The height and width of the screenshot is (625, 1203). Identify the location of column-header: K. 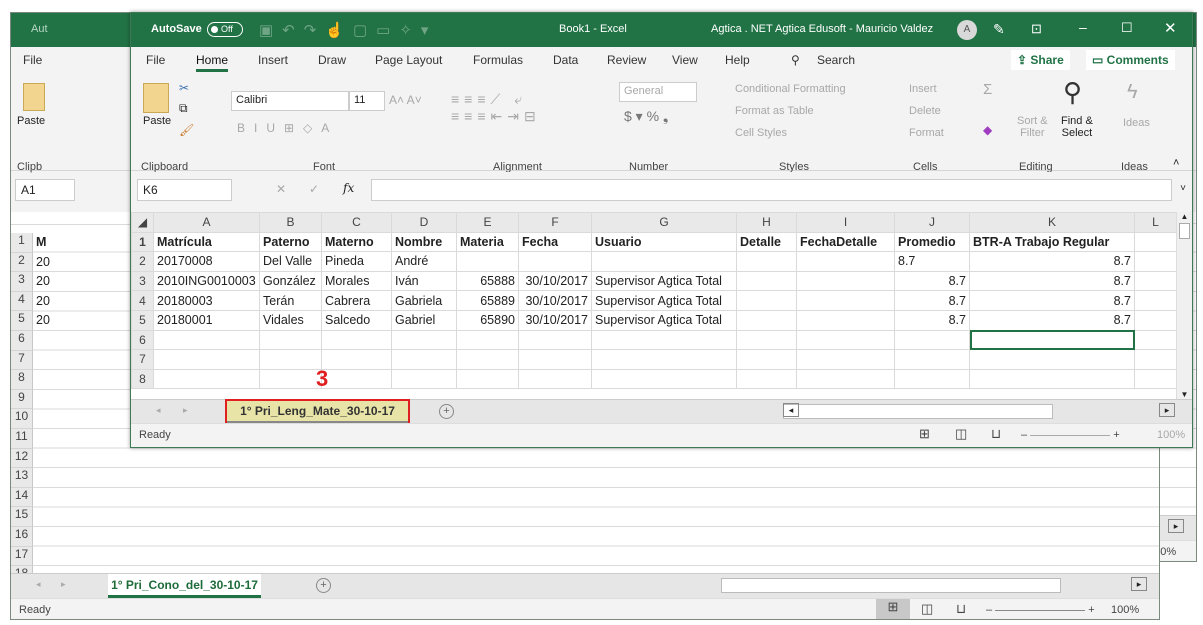
(1052, 222).